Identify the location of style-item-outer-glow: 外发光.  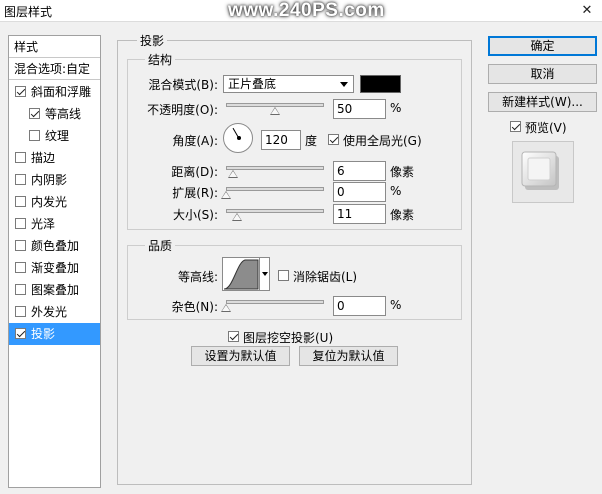
(54, 312).